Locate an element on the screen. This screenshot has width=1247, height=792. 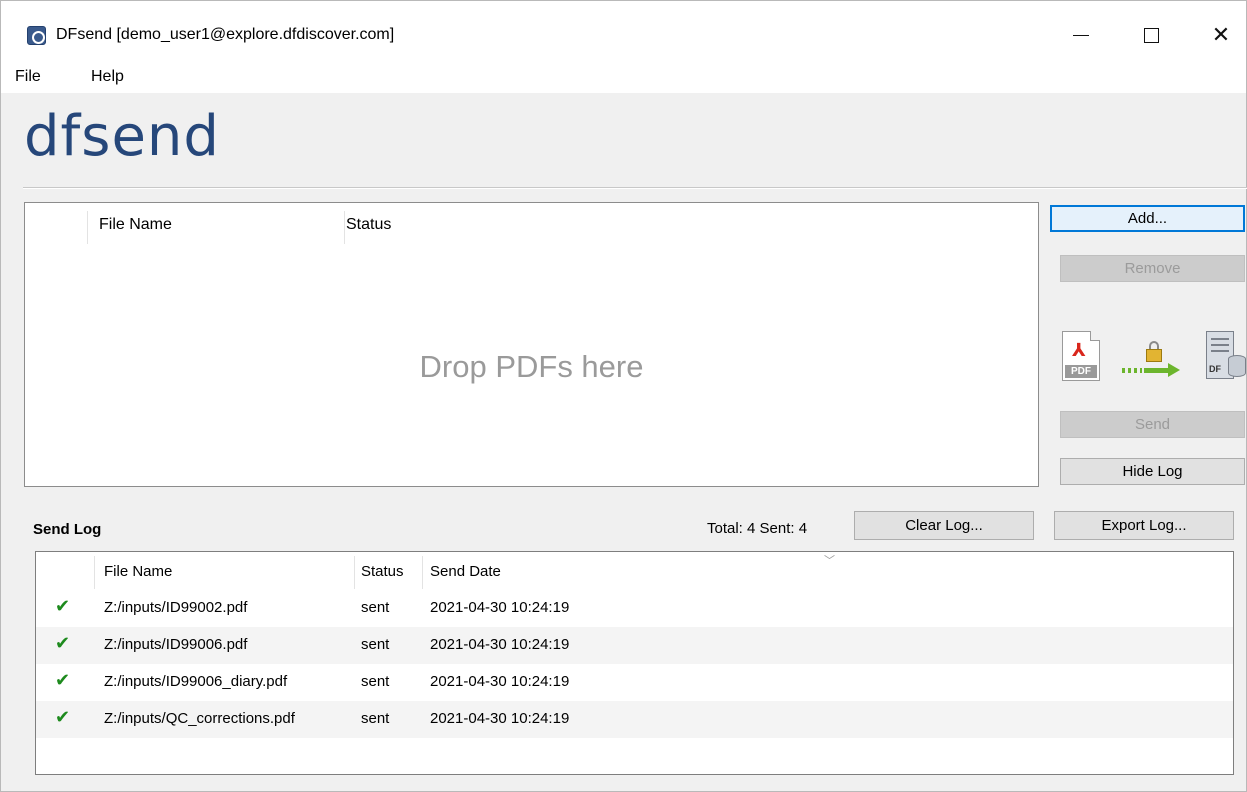
minimize-button is located at coordinates (1081, 35).